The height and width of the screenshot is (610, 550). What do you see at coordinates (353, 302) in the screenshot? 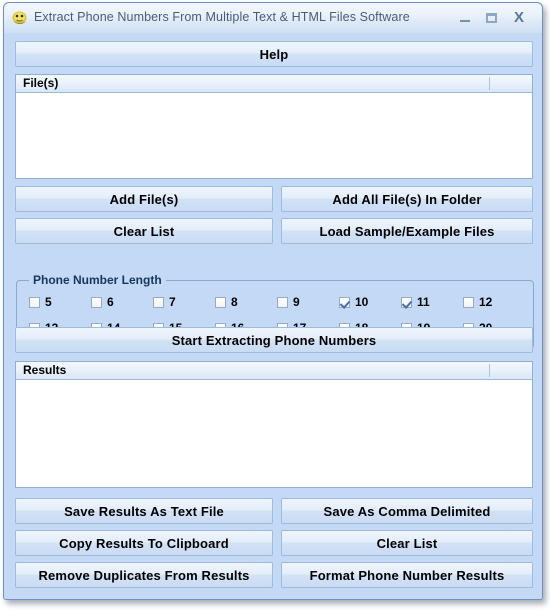
I see `phone-length-checkbox-10: 10` at bounding box center [353, 302].